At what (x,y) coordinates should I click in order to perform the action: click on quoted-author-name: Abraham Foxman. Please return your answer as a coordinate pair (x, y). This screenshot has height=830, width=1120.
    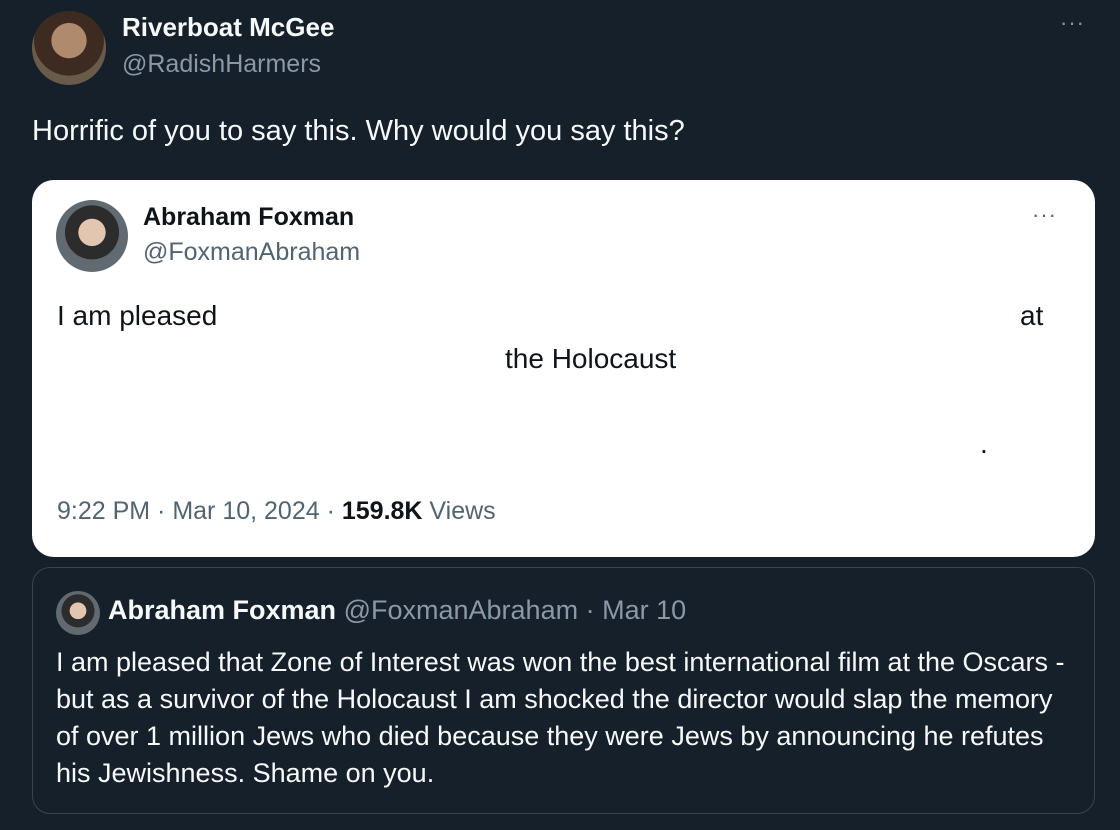
    Looking at the image, I should click on (222, 610).